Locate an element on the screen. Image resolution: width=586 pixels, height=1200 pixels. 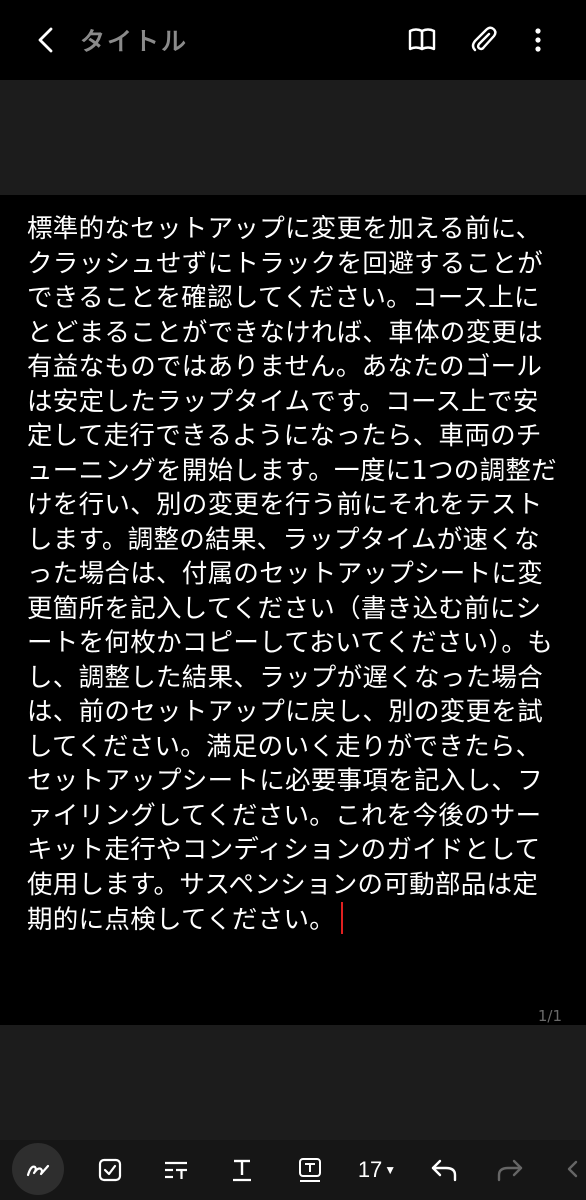
more-options-button is located at coordinates (538, 40).